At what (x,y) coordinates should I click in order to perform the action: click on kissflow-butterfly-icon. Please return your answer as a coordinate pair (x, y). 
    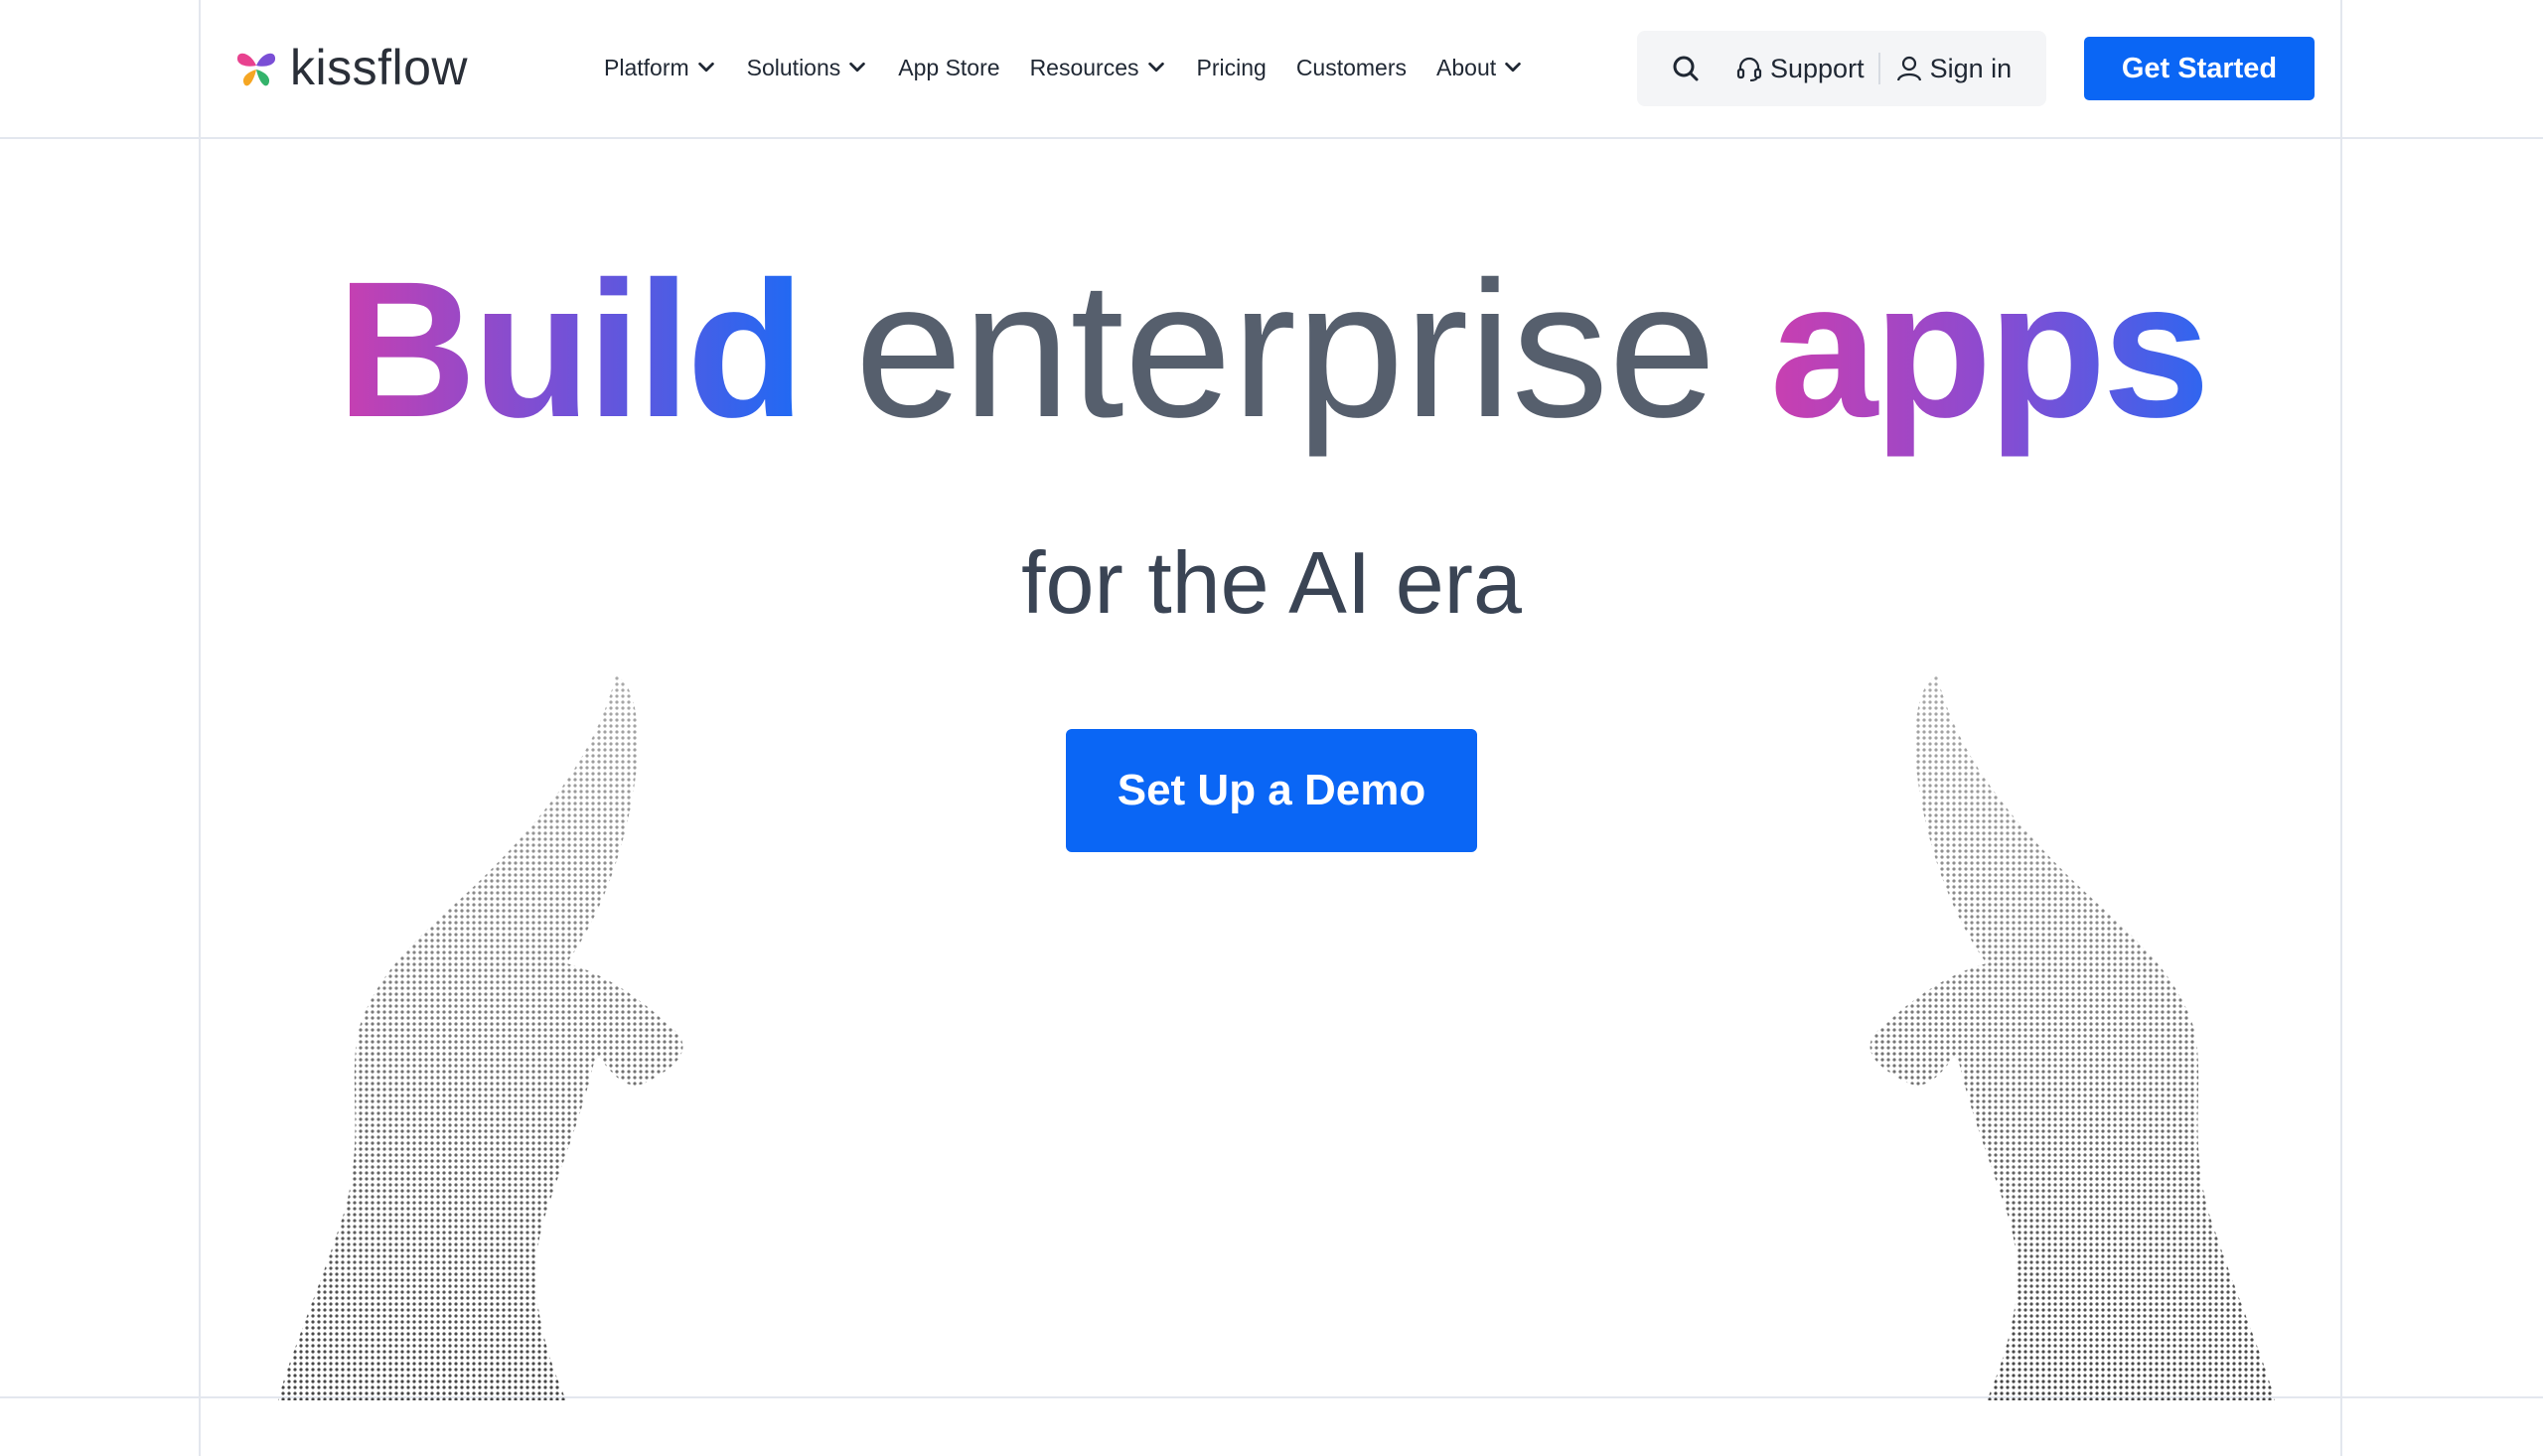
    Looking at the image, I should click on (256, 69).